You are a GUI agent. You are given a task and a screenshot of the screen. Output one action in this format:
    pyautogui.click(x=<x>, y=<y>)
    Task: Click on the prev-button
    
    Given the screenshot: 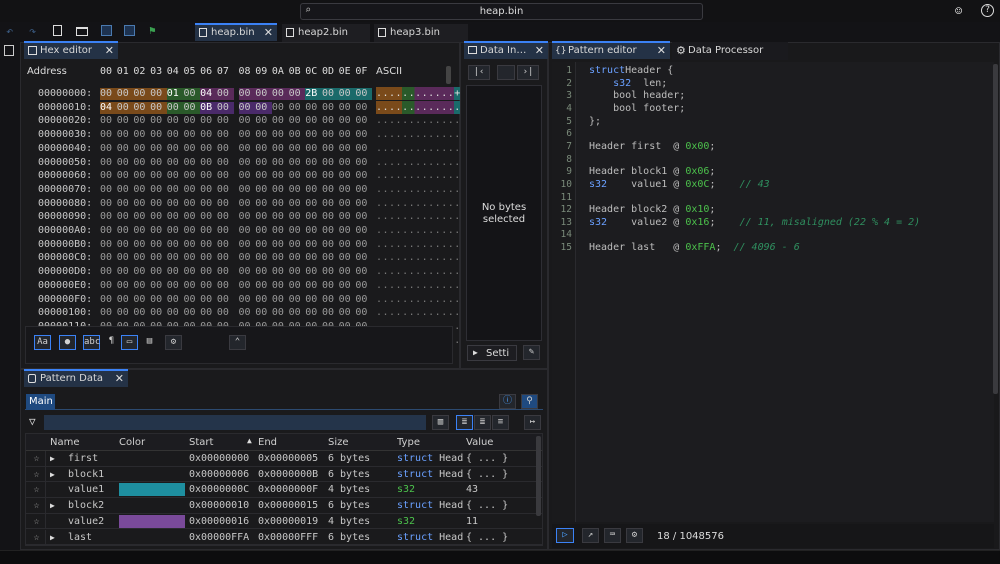 What is the action you would take?
    pyautogui.click(x=506, y=72)
    